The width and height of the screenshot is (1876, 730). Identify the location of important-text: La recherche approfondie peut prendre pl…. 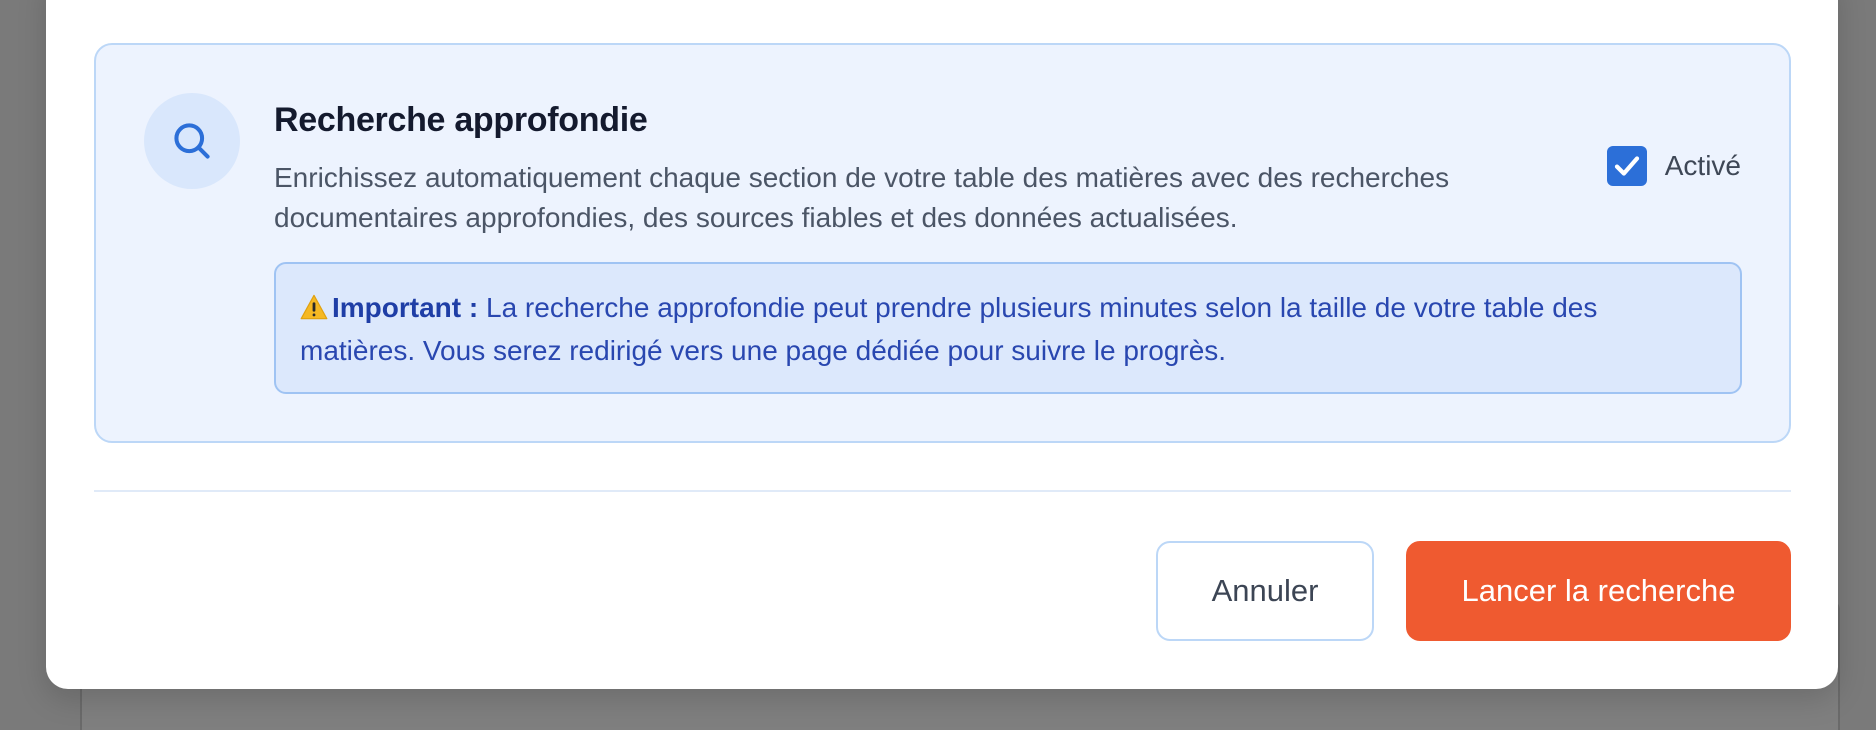
(949, 329).